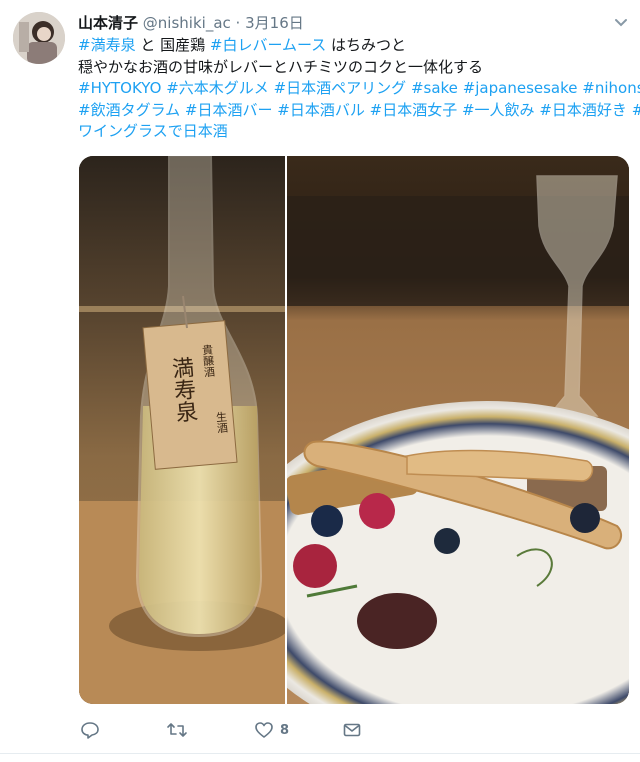 Image resolution: width=640 pixels, height=762 pixels. What do you see at coordinates (281, 66) in the screenshot?
I see `tweet-text-segment: 穏やかなお酒の甘味がレバーとハチミツのコクと一体化する` at bounding box center [281, 66].